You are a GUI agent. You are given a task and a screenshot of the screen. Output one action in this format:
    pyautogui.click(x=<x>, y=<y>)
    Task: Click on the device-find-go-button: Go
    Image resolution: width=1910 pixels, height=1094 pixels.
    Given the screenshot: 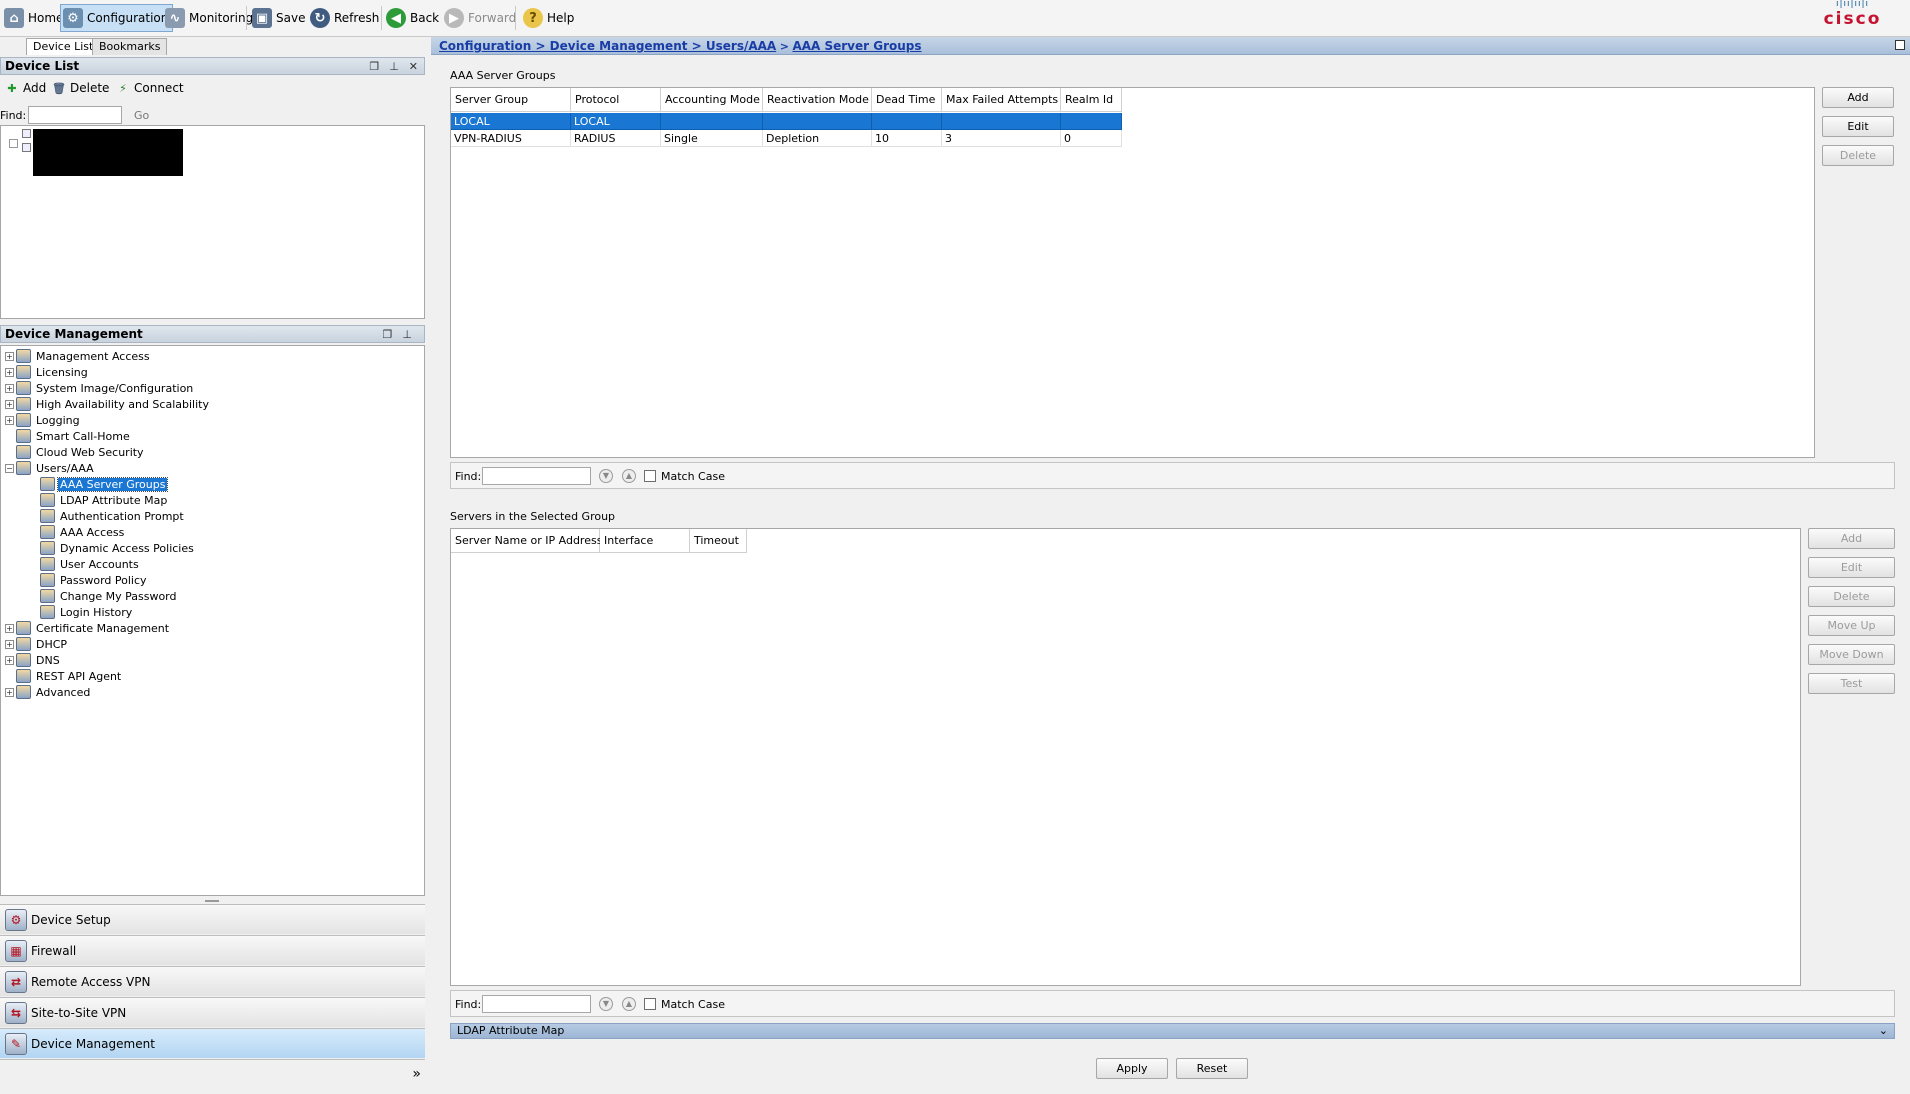 What is the action you would take?
    pyautogui.click(x=141, y=115)
    